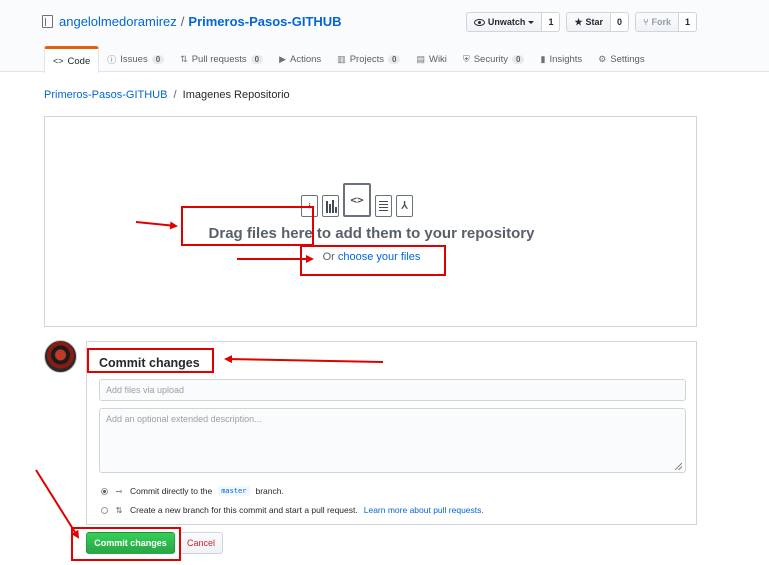  Describe the element at coordinates (678, 466) in the screenshot. I see `resize-handle-icon` at that location.